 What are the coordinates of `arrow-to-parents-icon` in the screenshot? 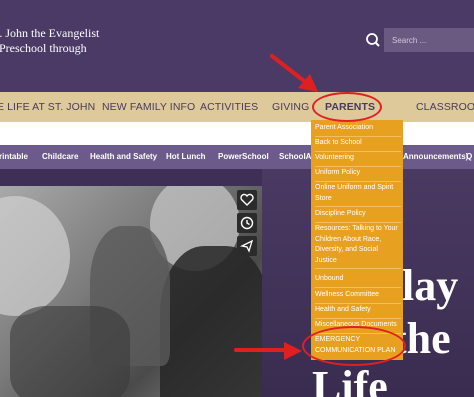 It's located at (294, 73).